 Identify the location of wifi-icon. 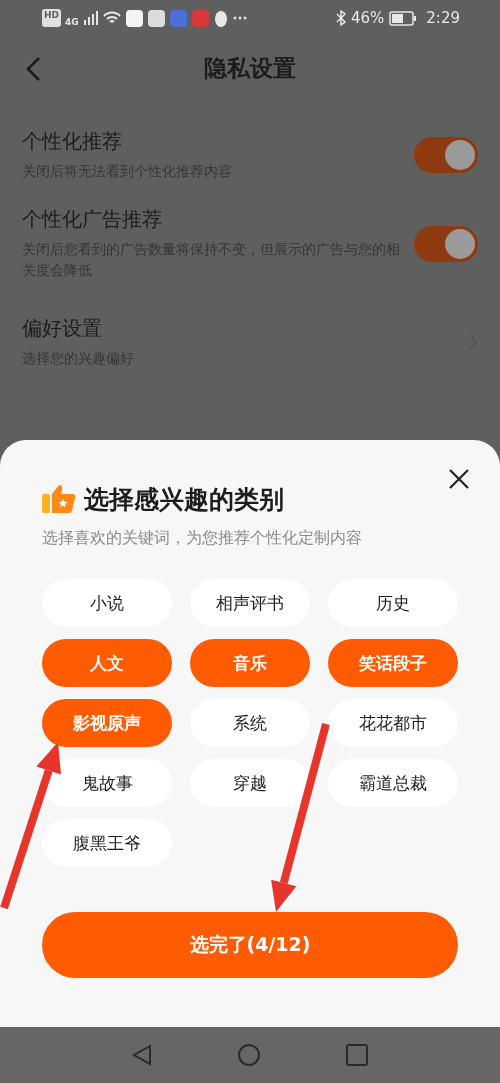
(111, 18).